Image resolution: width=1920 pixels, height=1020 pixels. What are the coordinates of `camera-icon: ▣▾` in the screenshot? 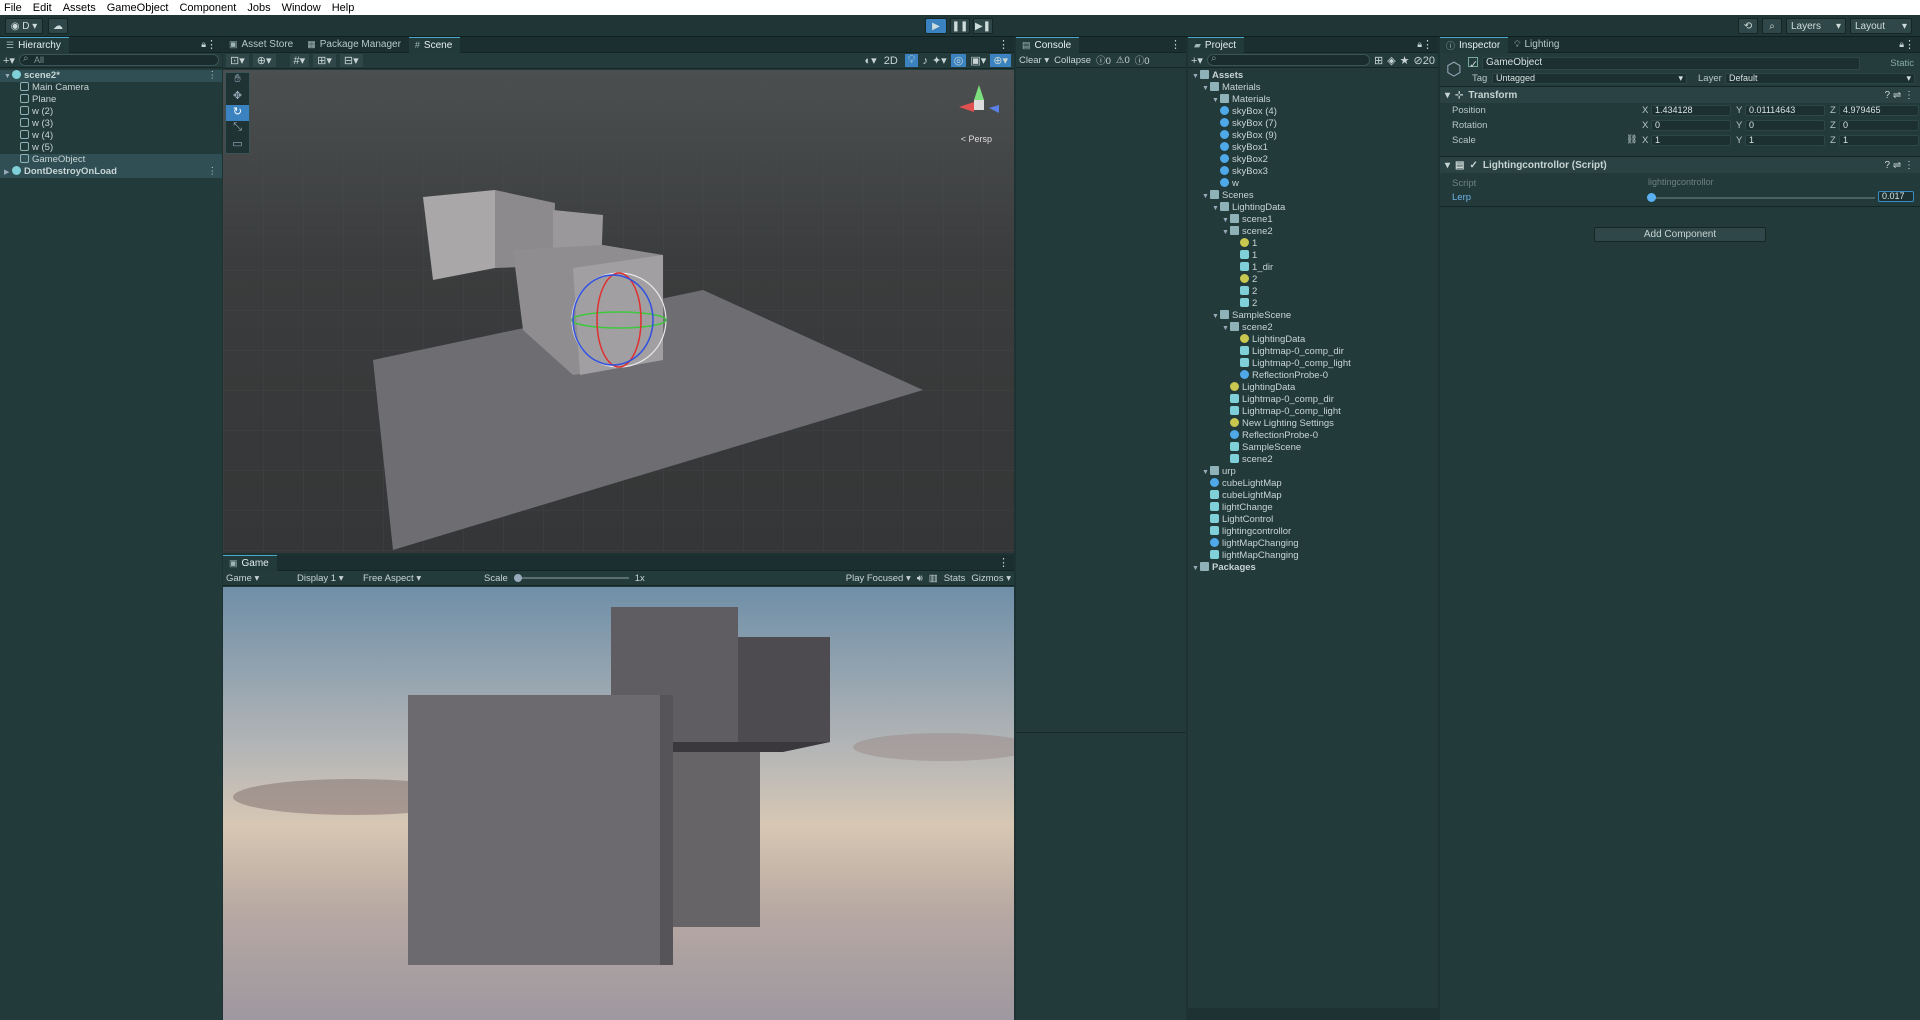 It's located at (978, 60).